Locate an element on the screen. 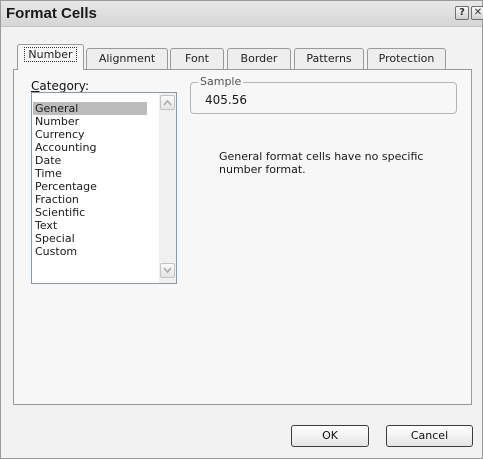 This screenshot has height=459, width=483. sample-value: 405.56 is located at coordinates (226, 100).